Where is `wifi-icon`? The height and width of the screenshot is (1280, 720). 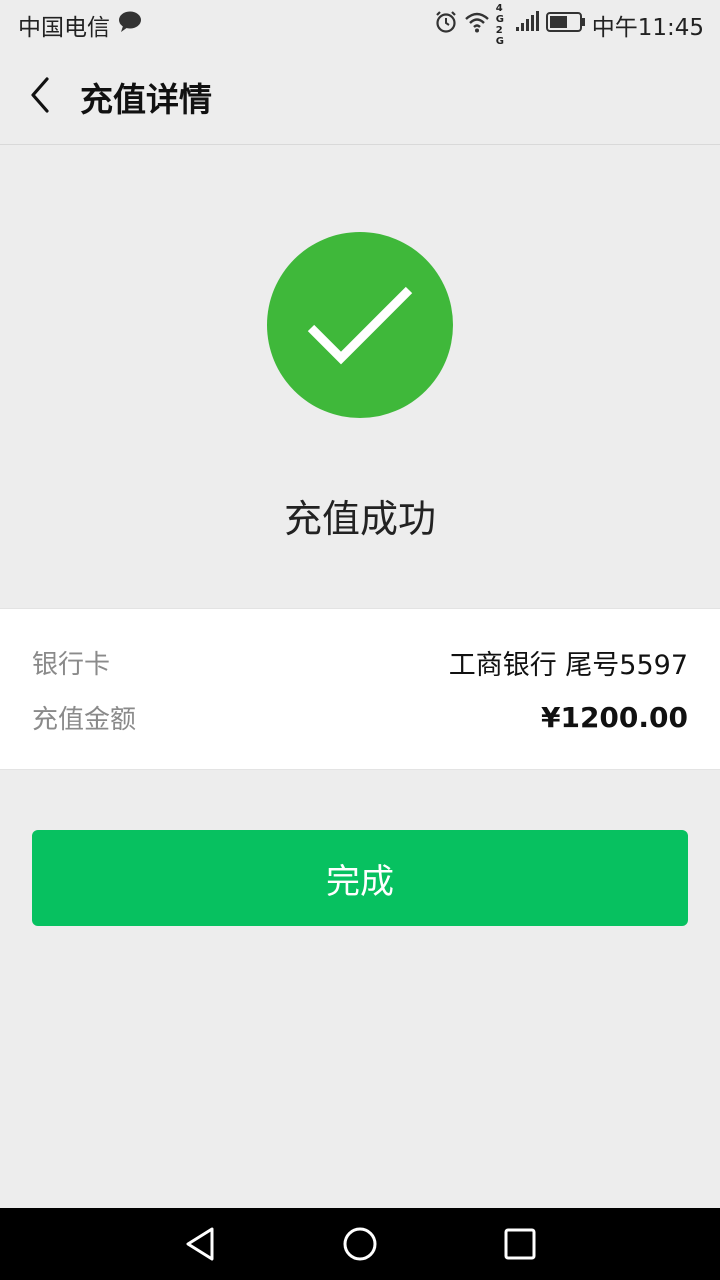
wifi-icon is located at coordinates (477, 25).